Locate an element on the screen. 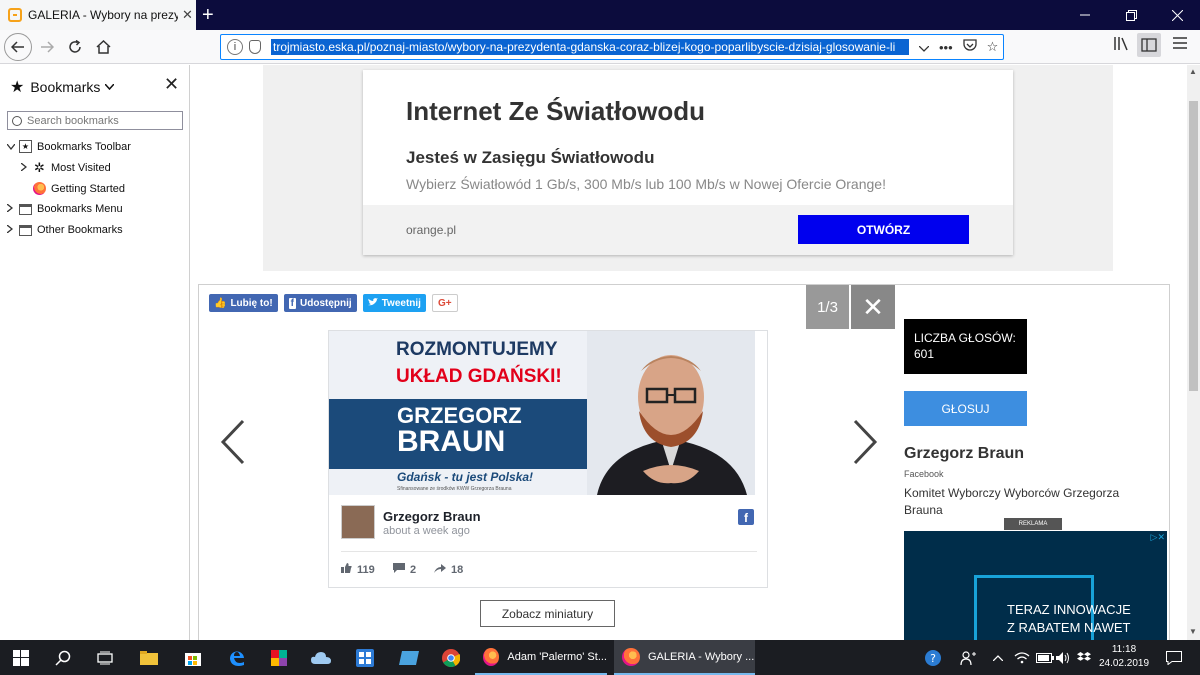 The image size is (1200, 675). tray-expand-icon is located at coordinates (998, 657).